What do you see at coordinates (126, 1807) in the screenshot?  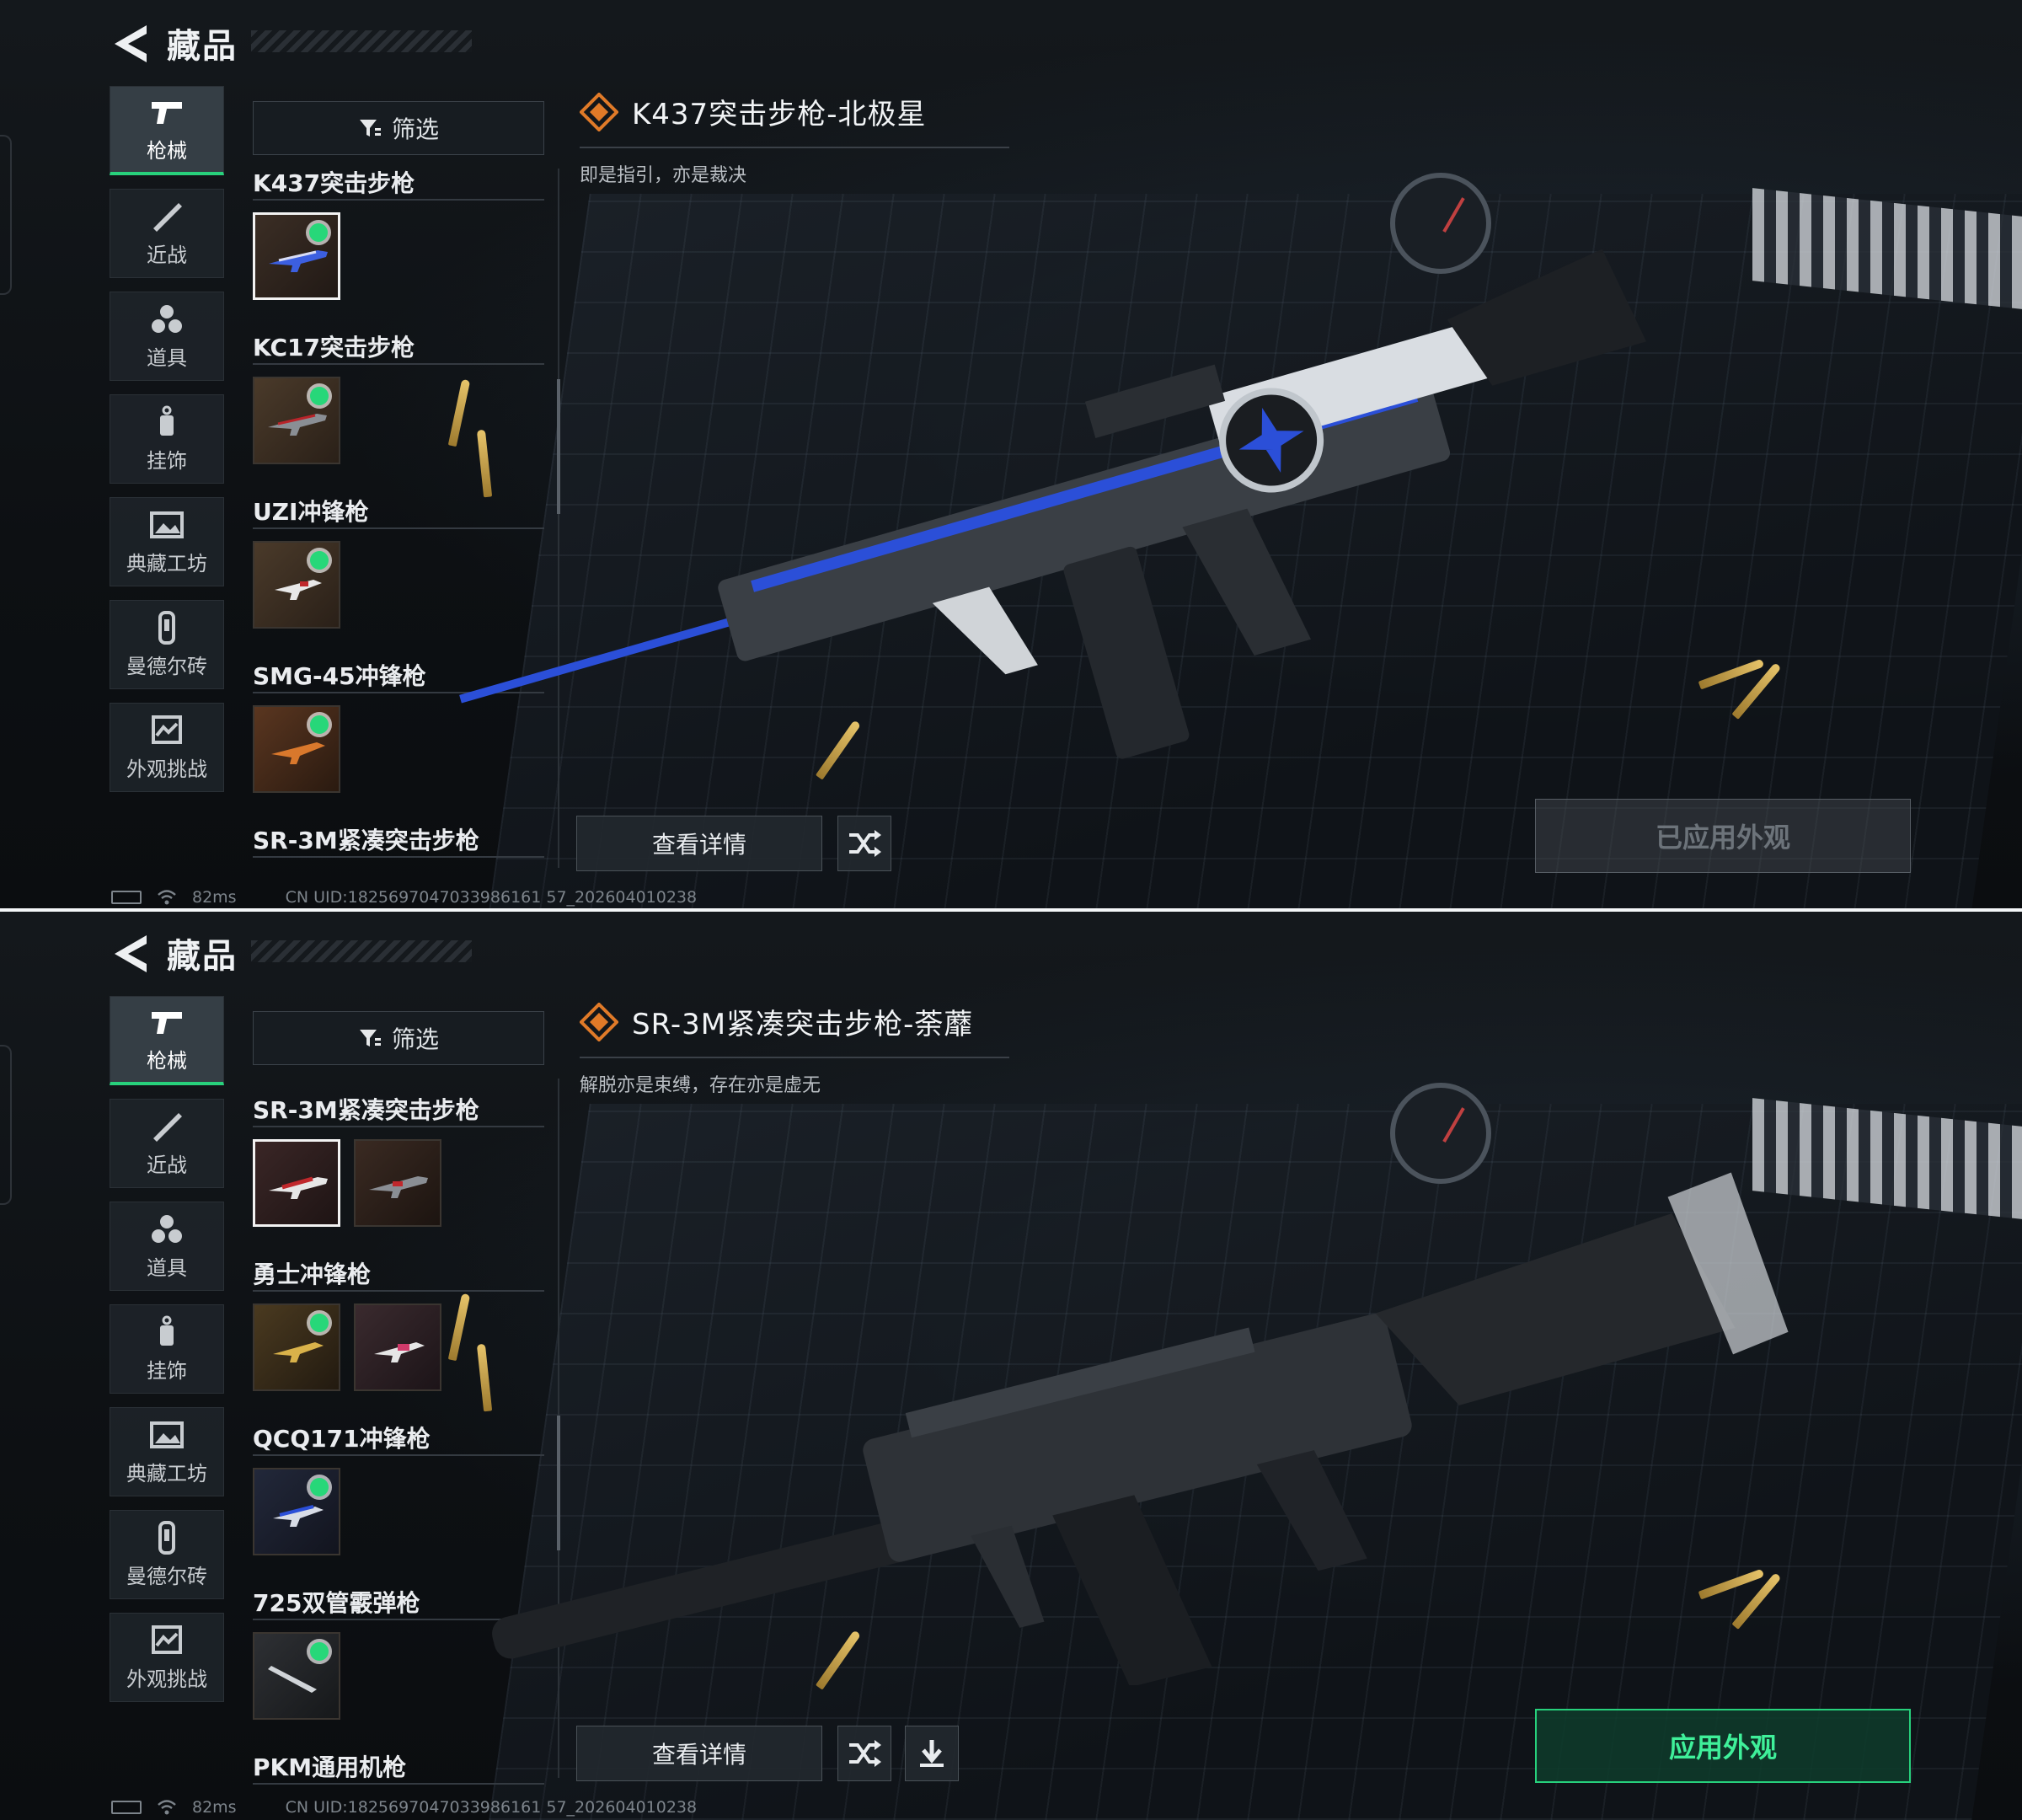 I see `battery-icon` at bounding box center [126, 1807].